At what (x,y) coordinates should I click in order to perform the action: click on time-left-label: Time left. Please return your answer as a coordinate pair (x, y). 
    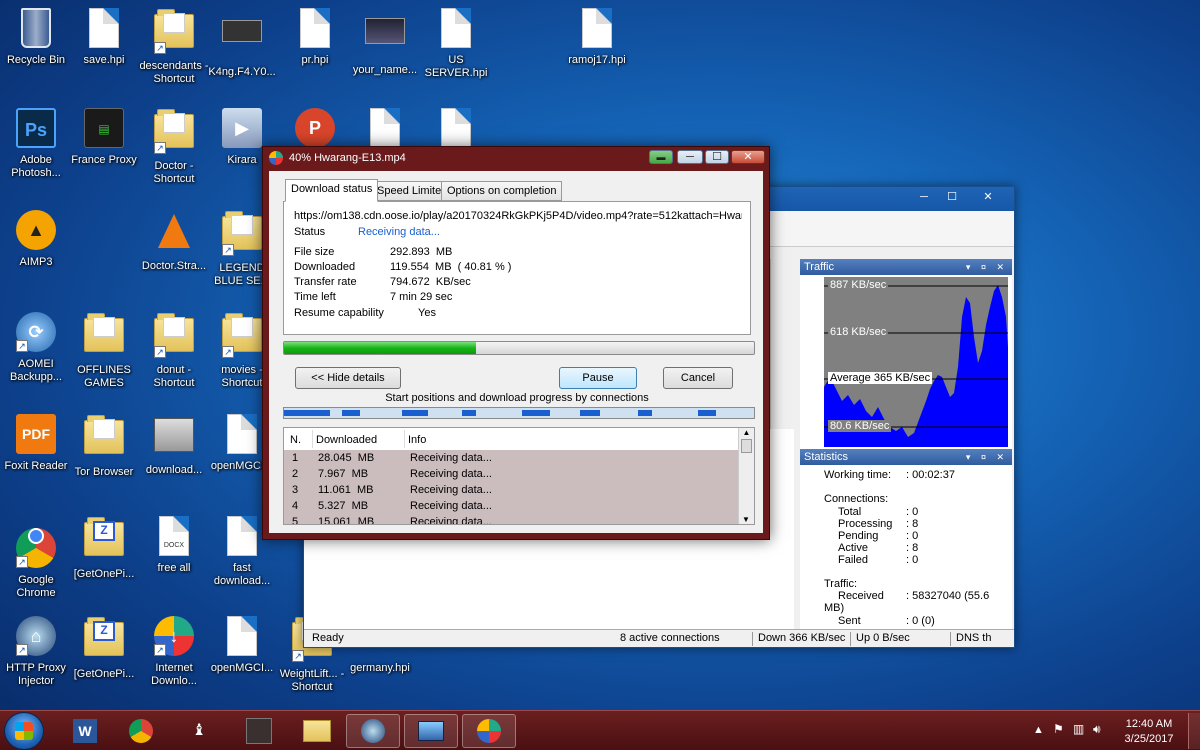
    Looking at the image, I should click on (315, 297).